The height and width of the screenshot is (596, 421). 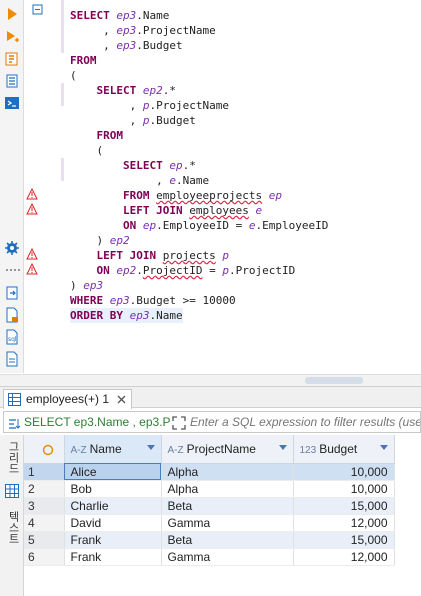 What do you see at coordinates (192, 210) in the screenshot?
I see `code-line: LEFT JOIN employees e` at bounding box center [192, 210].